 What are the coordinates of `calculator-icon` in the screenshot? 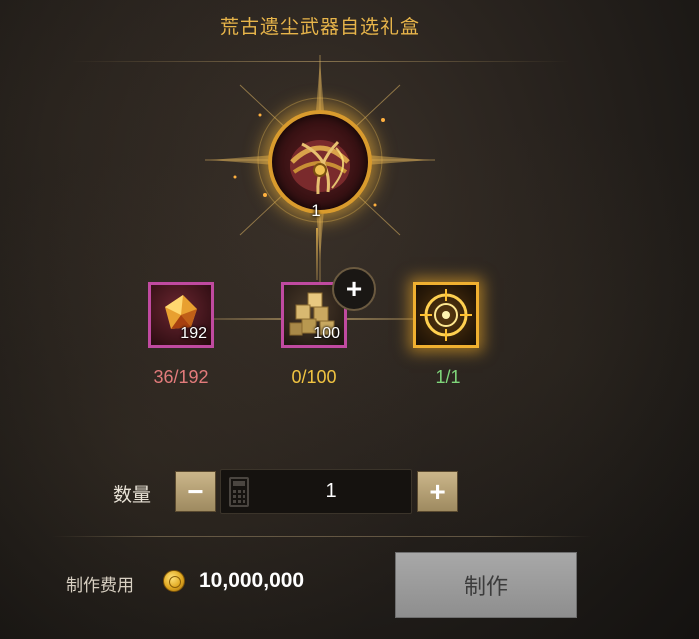 It's located at (239, 492).